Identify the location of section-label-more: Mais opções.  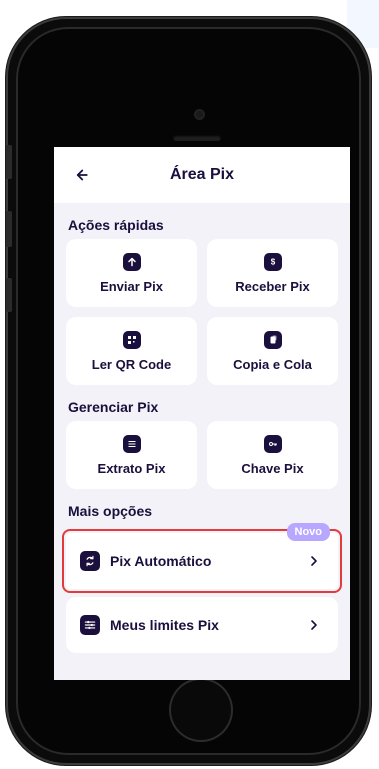
(110, 511).